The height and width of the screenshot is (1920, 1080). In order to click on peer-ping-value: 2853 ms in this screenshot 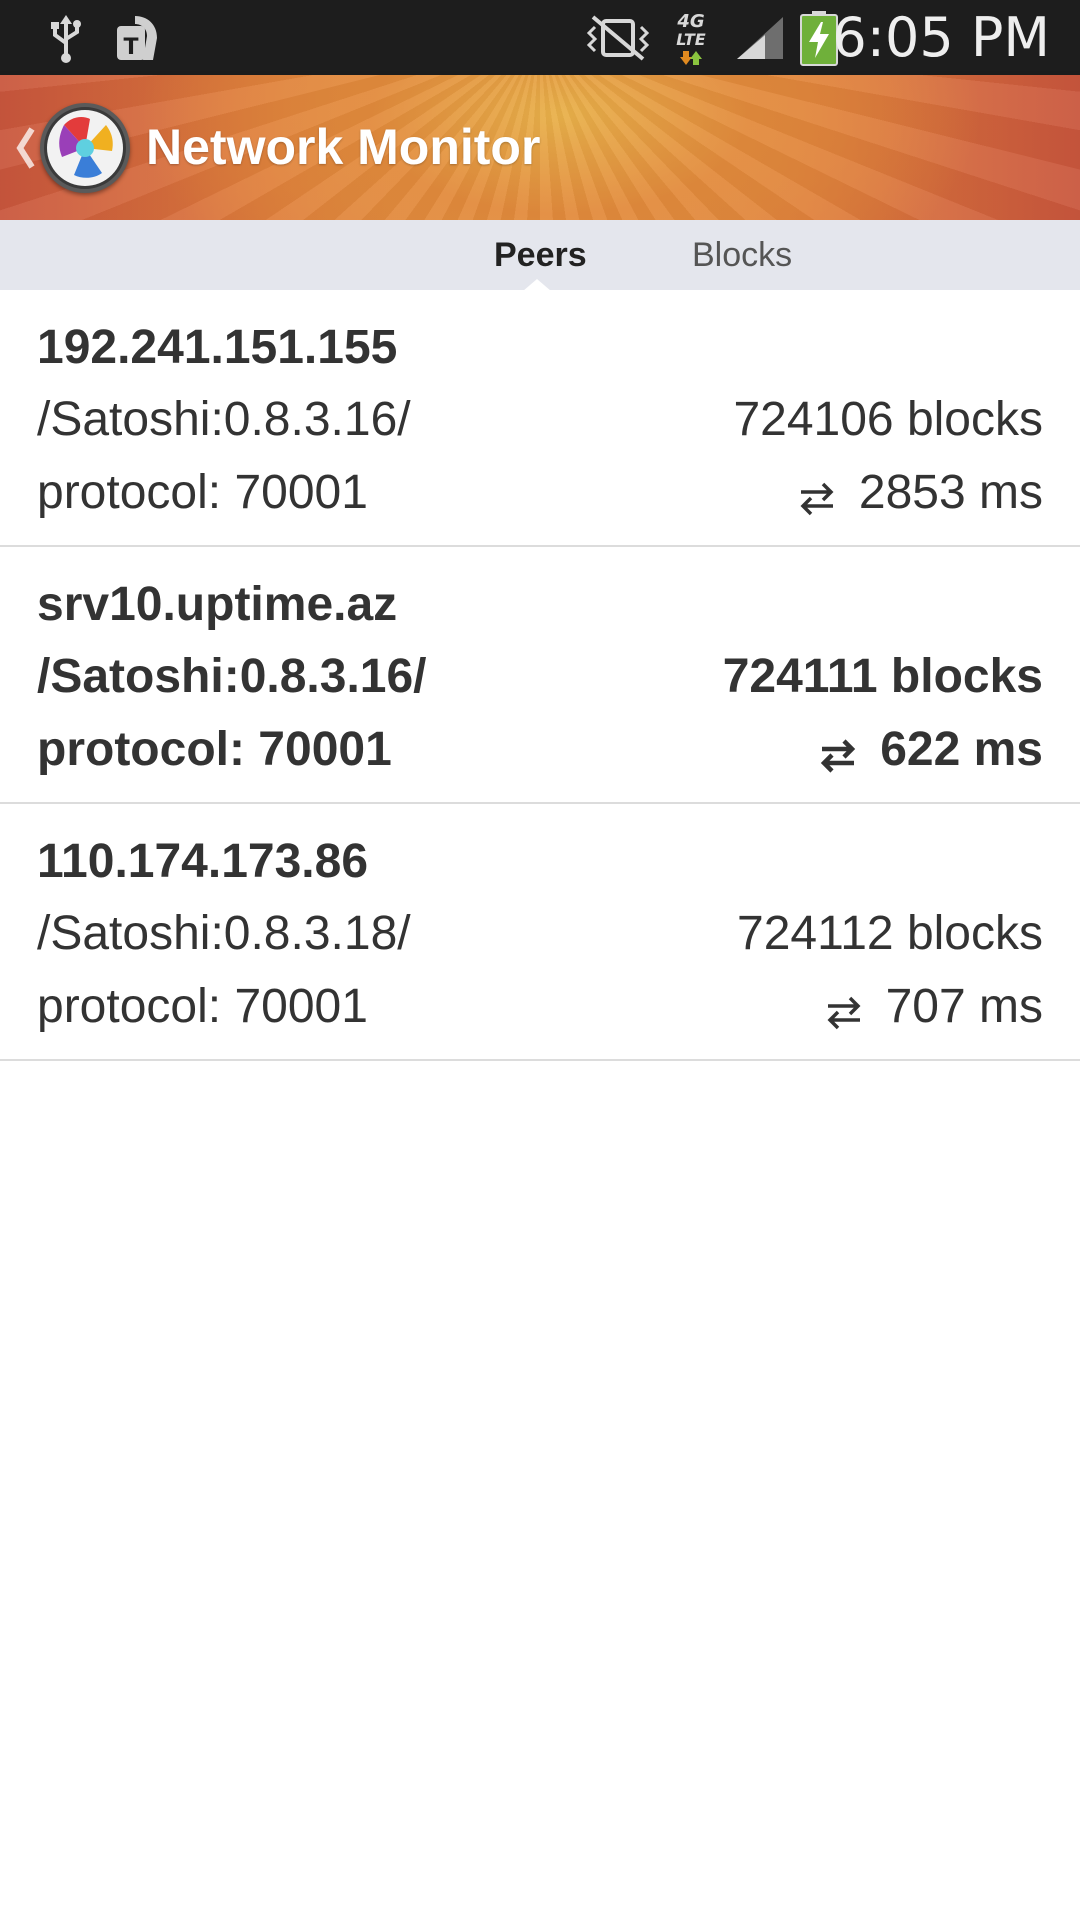, I will do `click(950, 492)`.